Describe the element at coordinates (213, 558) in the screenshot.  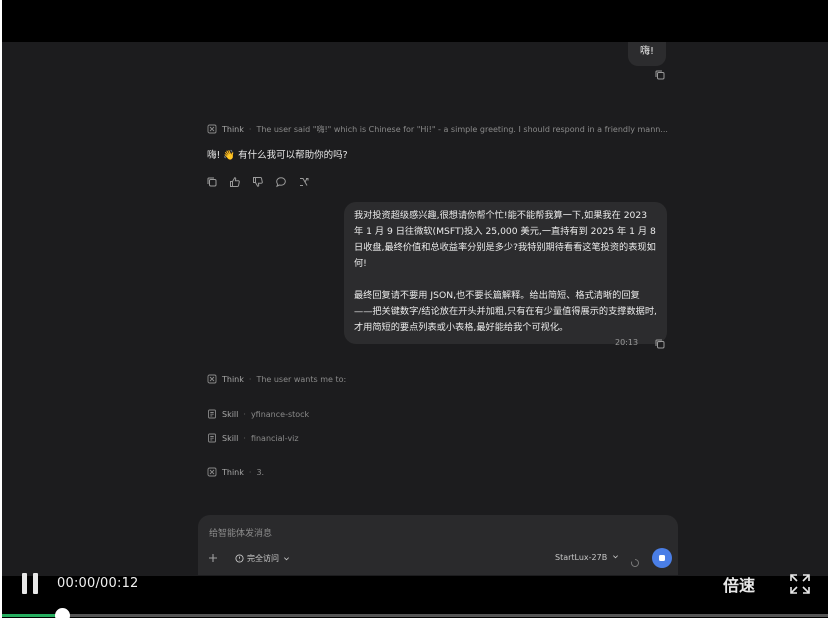
I see `plus-icon` at that location.